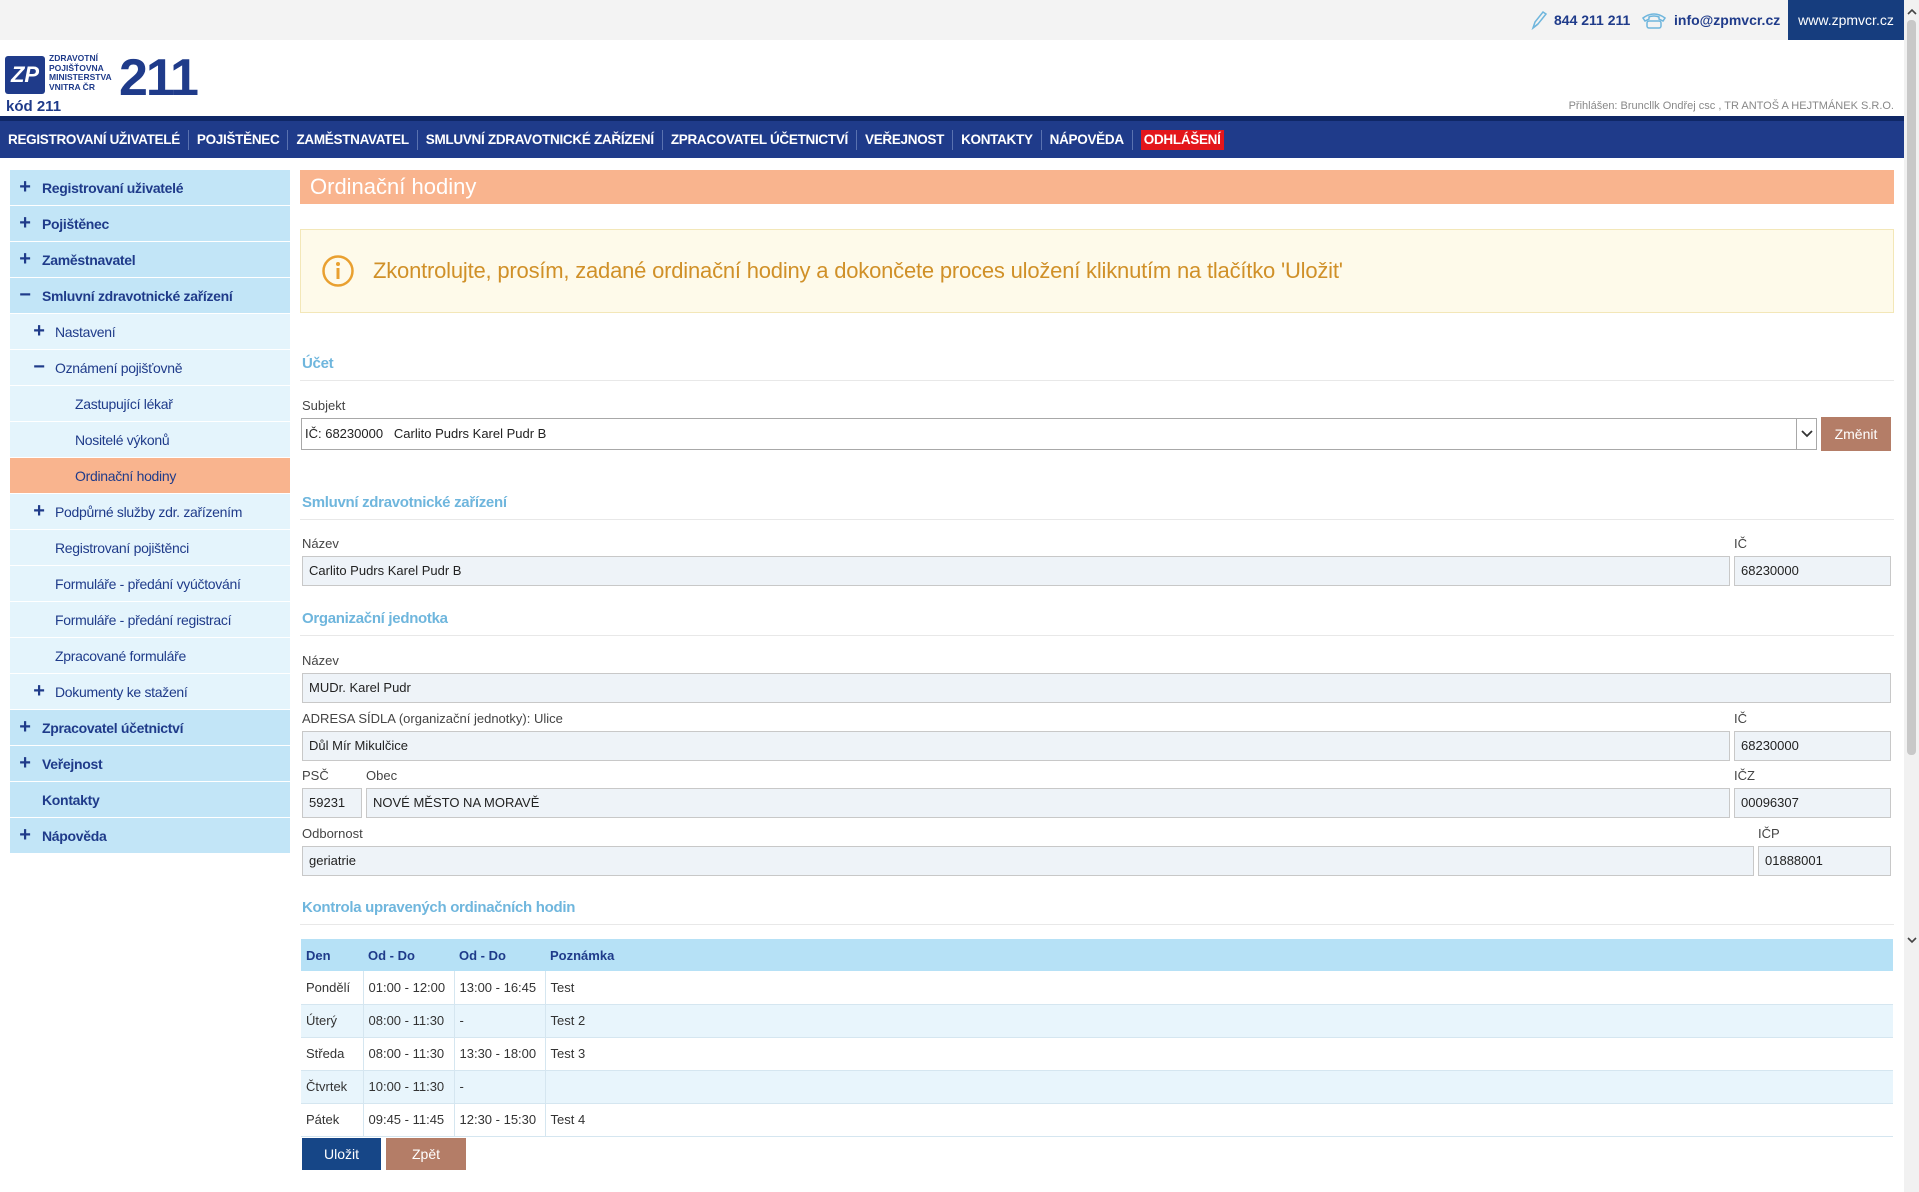 The image size is (1919, 1192). I want to click on logo-number: 211, so click(159, 78).